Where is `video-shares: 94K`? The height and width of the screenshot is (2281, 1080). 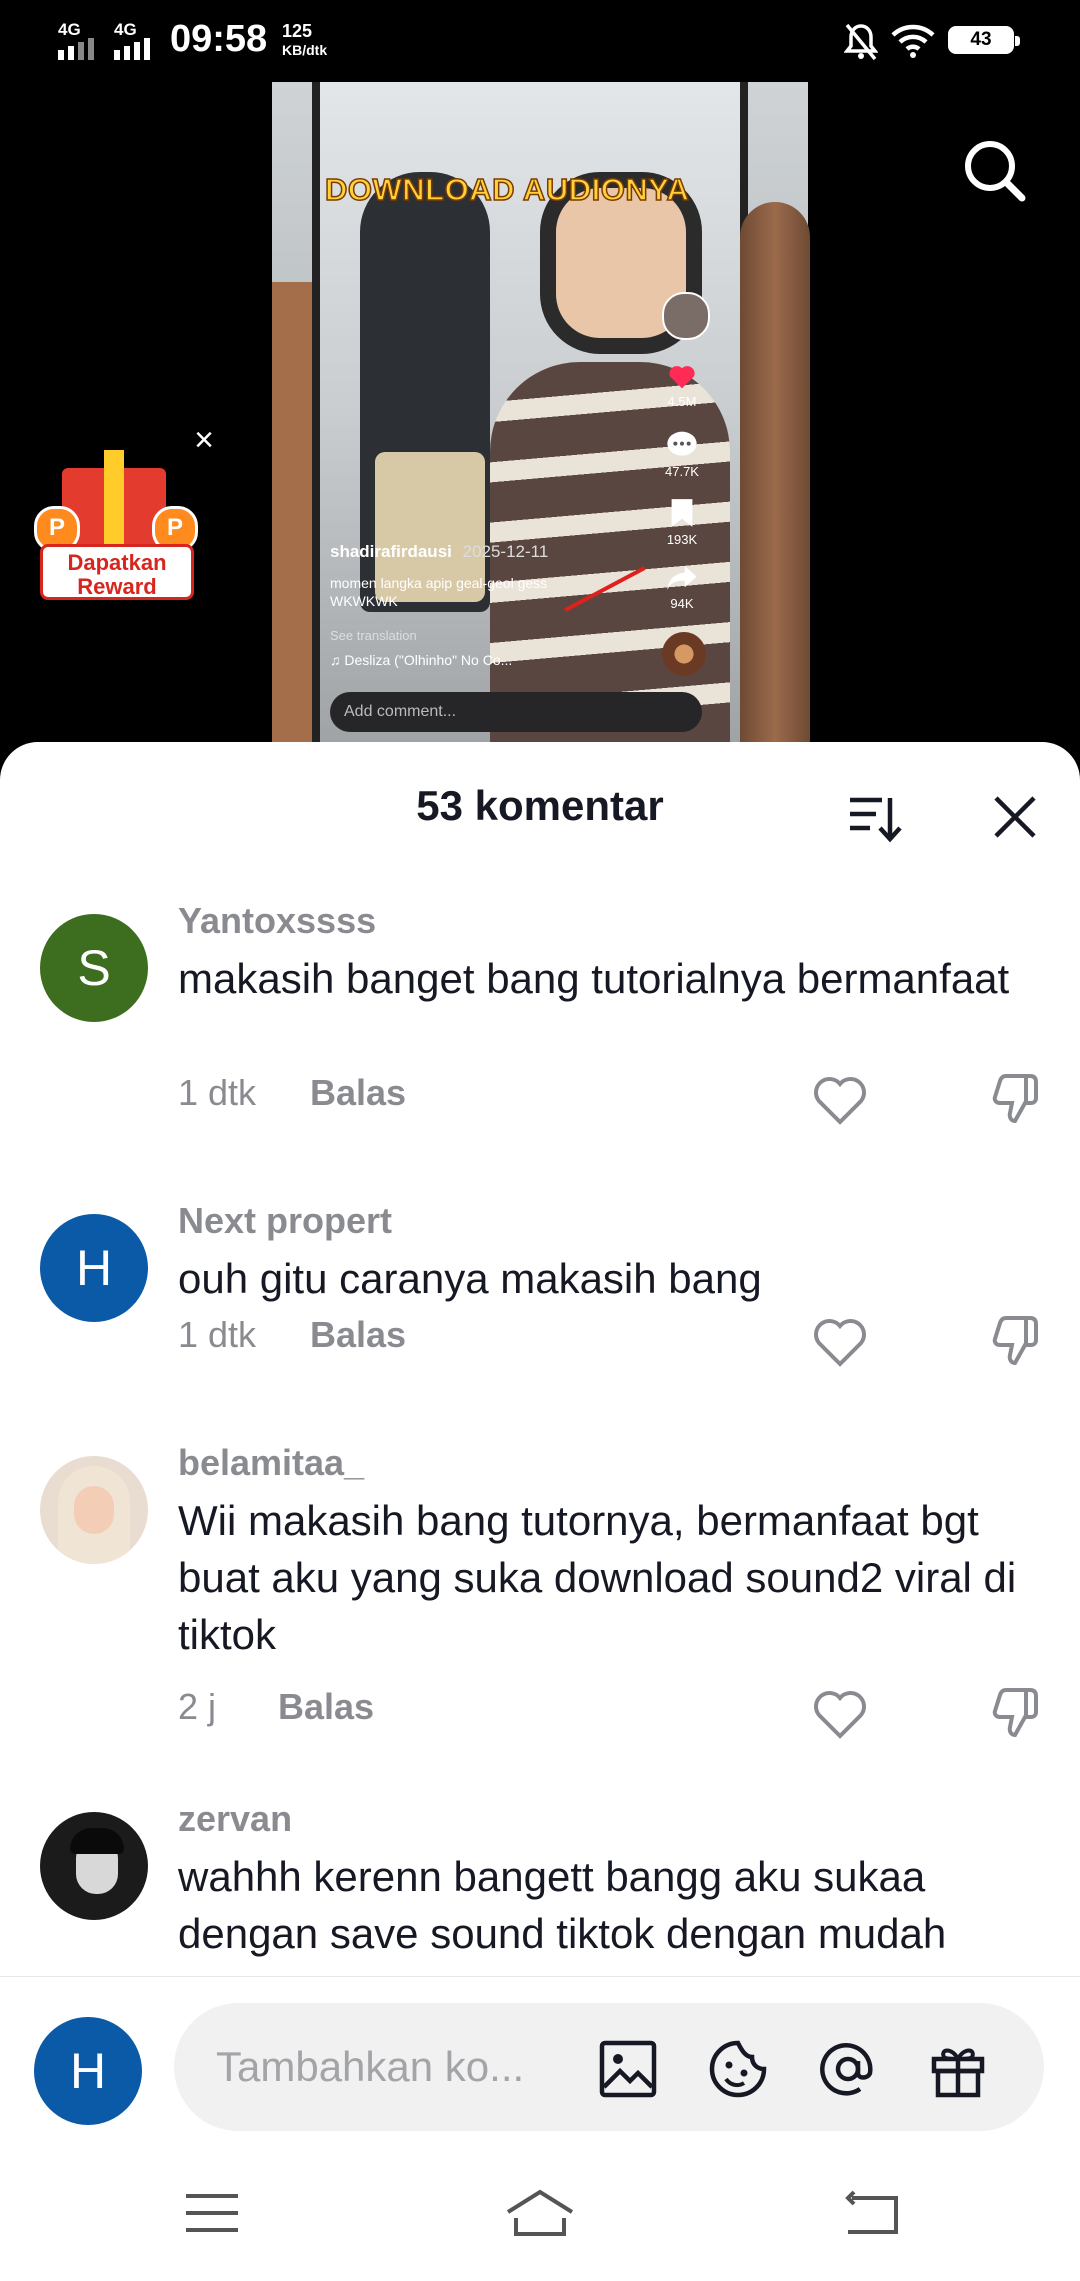
video-shares: 94K is located at coordinates (682, 603).